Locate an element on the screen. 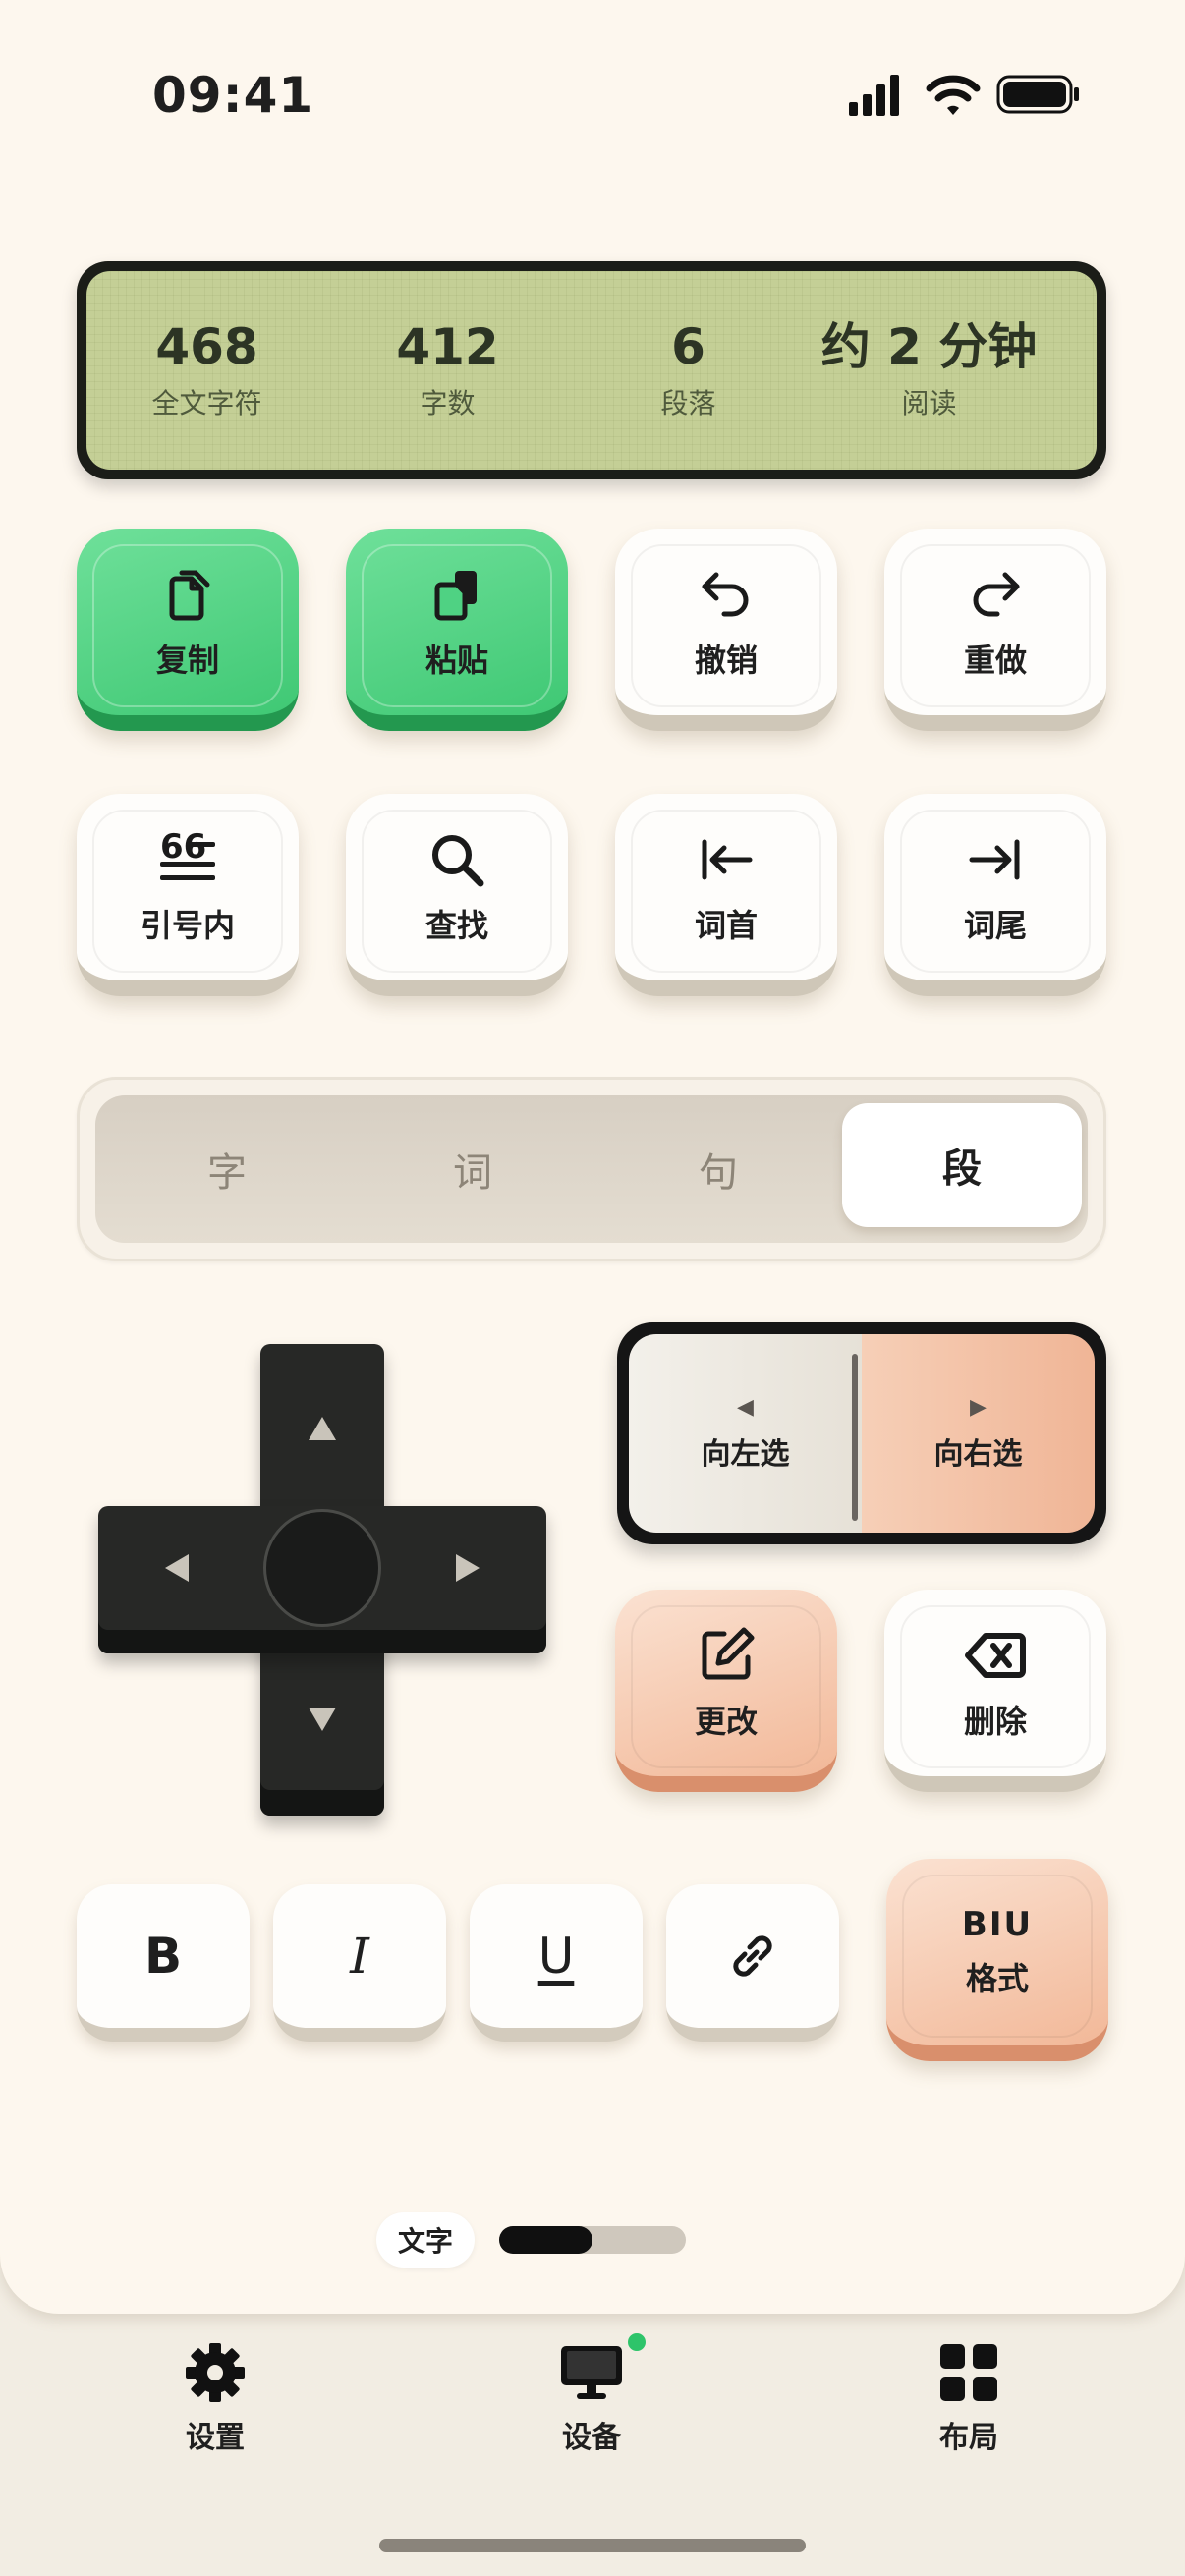  svg-text: 66 is located at coordinates (183, 847).